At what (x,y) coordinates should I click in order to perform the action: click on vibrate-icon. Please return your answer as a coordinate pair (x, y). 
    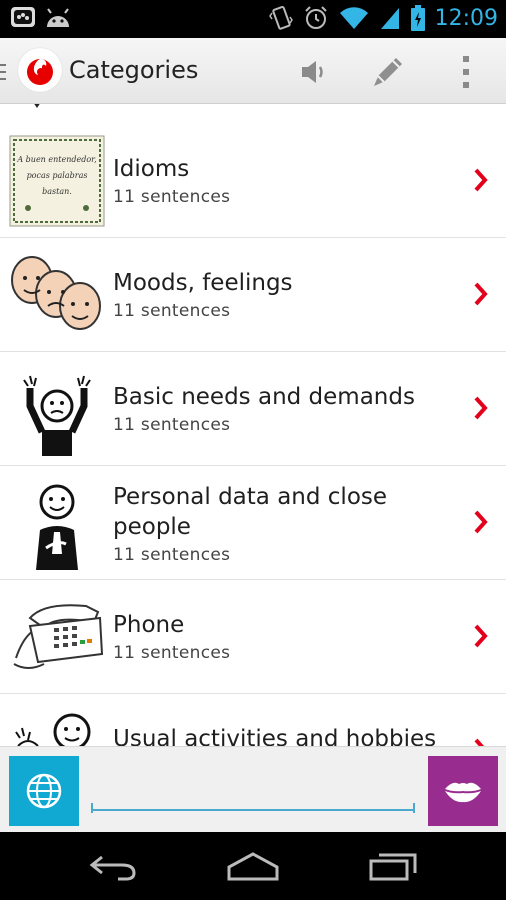
    Looking at the image, I should click on (280, 17).